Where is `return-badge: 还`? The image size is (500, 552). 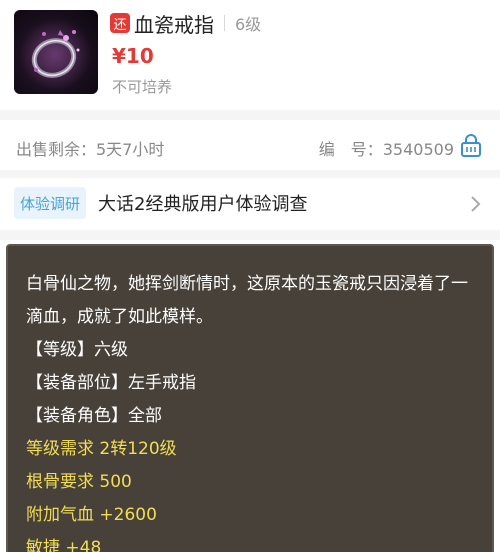
return-badge: 还 is located at coordinates (120, 23).